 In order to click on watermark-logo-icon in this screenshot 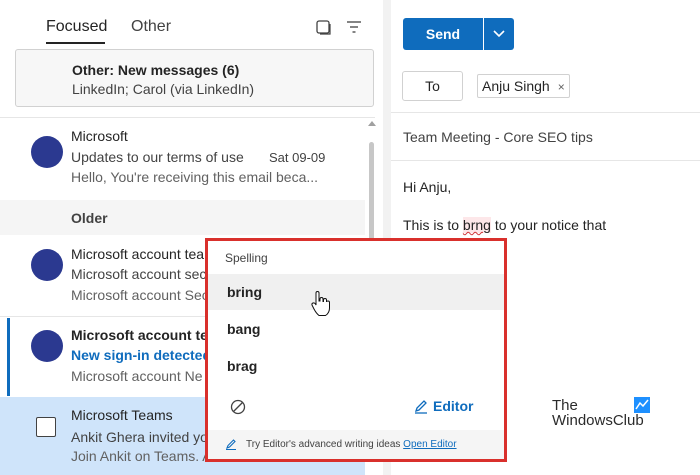, I will do `click(642, 405)`.